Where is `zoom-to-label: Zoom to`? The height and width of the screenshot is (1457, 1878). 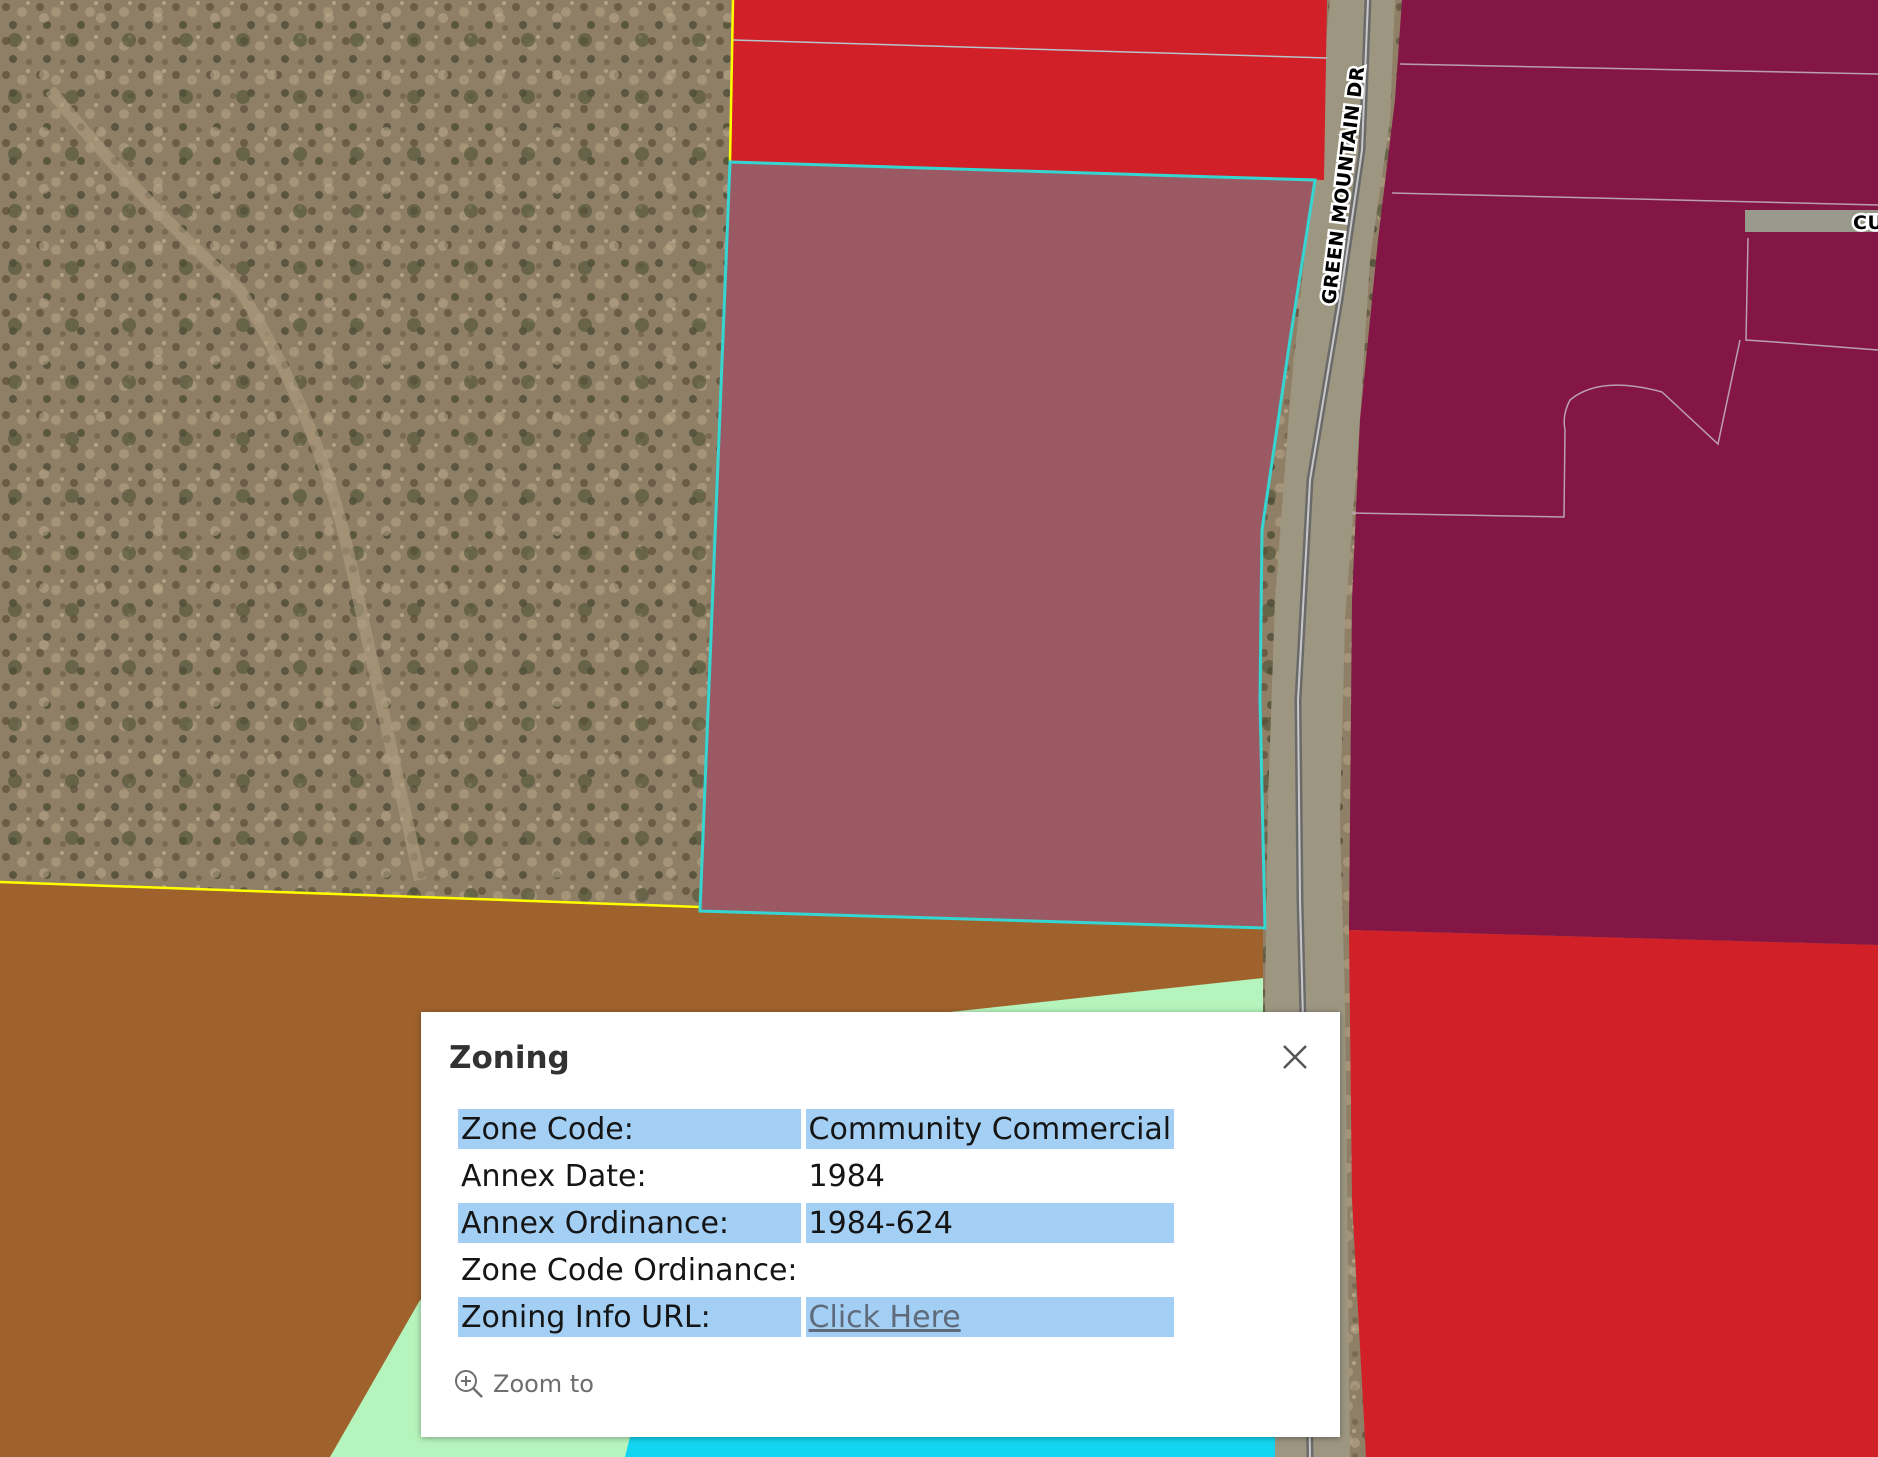 zoom-to-label: Zoom to is located at coordinates (543, 1384).